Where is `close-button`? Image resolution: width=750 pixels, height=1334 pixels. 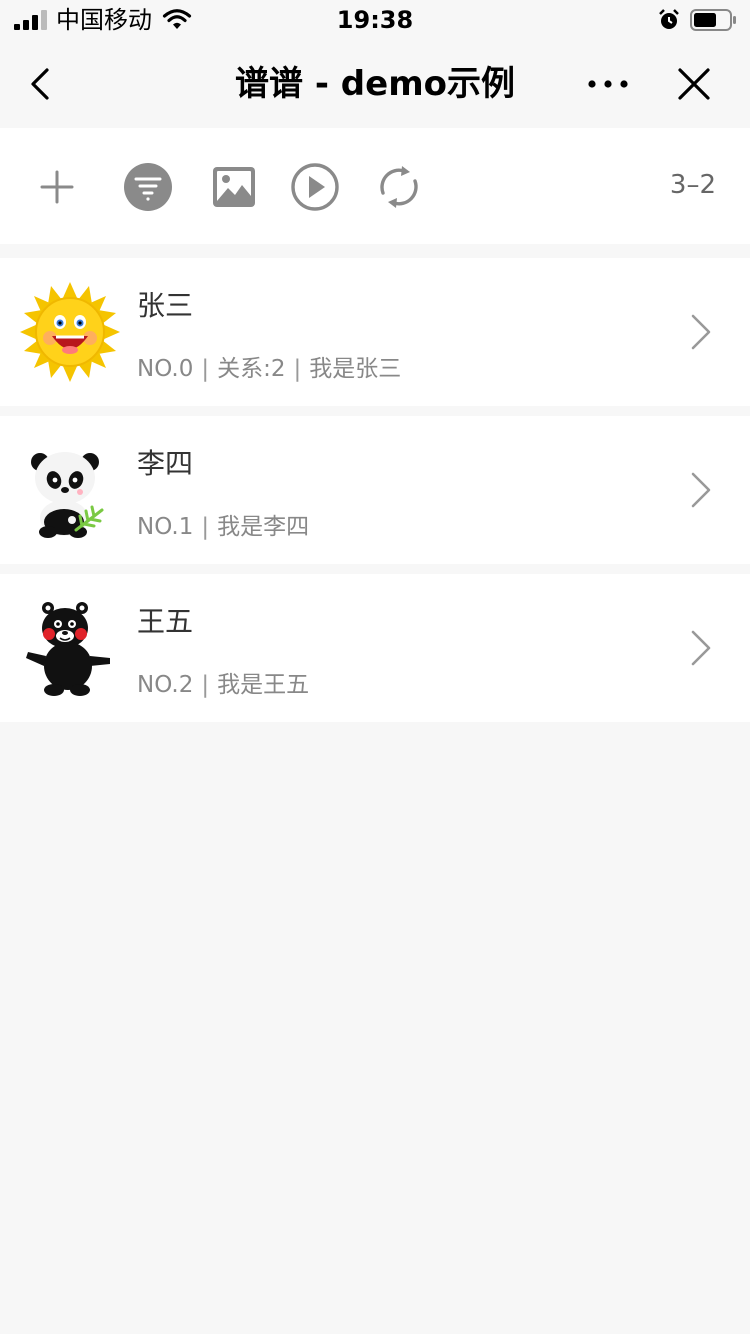
close-button is located at coordinates (694, 84).